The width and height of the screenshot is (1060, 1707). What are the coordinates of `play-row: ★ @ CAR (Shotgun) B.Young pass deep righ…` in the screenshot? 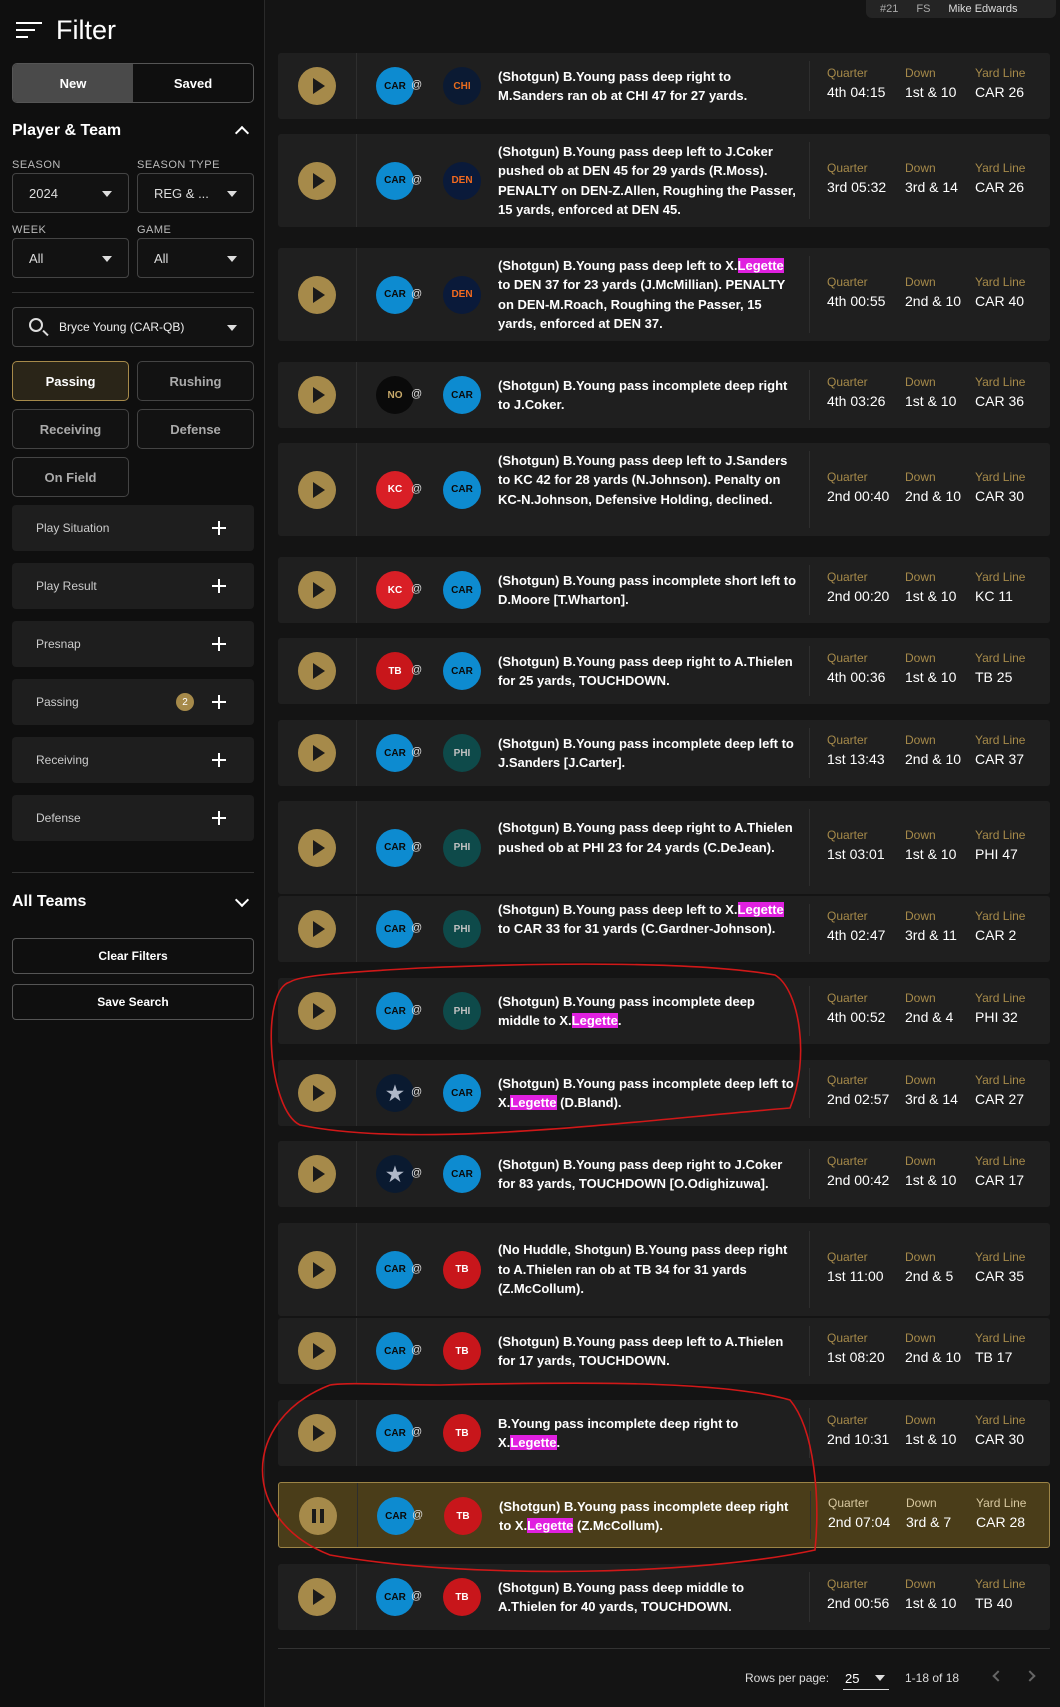 It's located at (664, 1174).